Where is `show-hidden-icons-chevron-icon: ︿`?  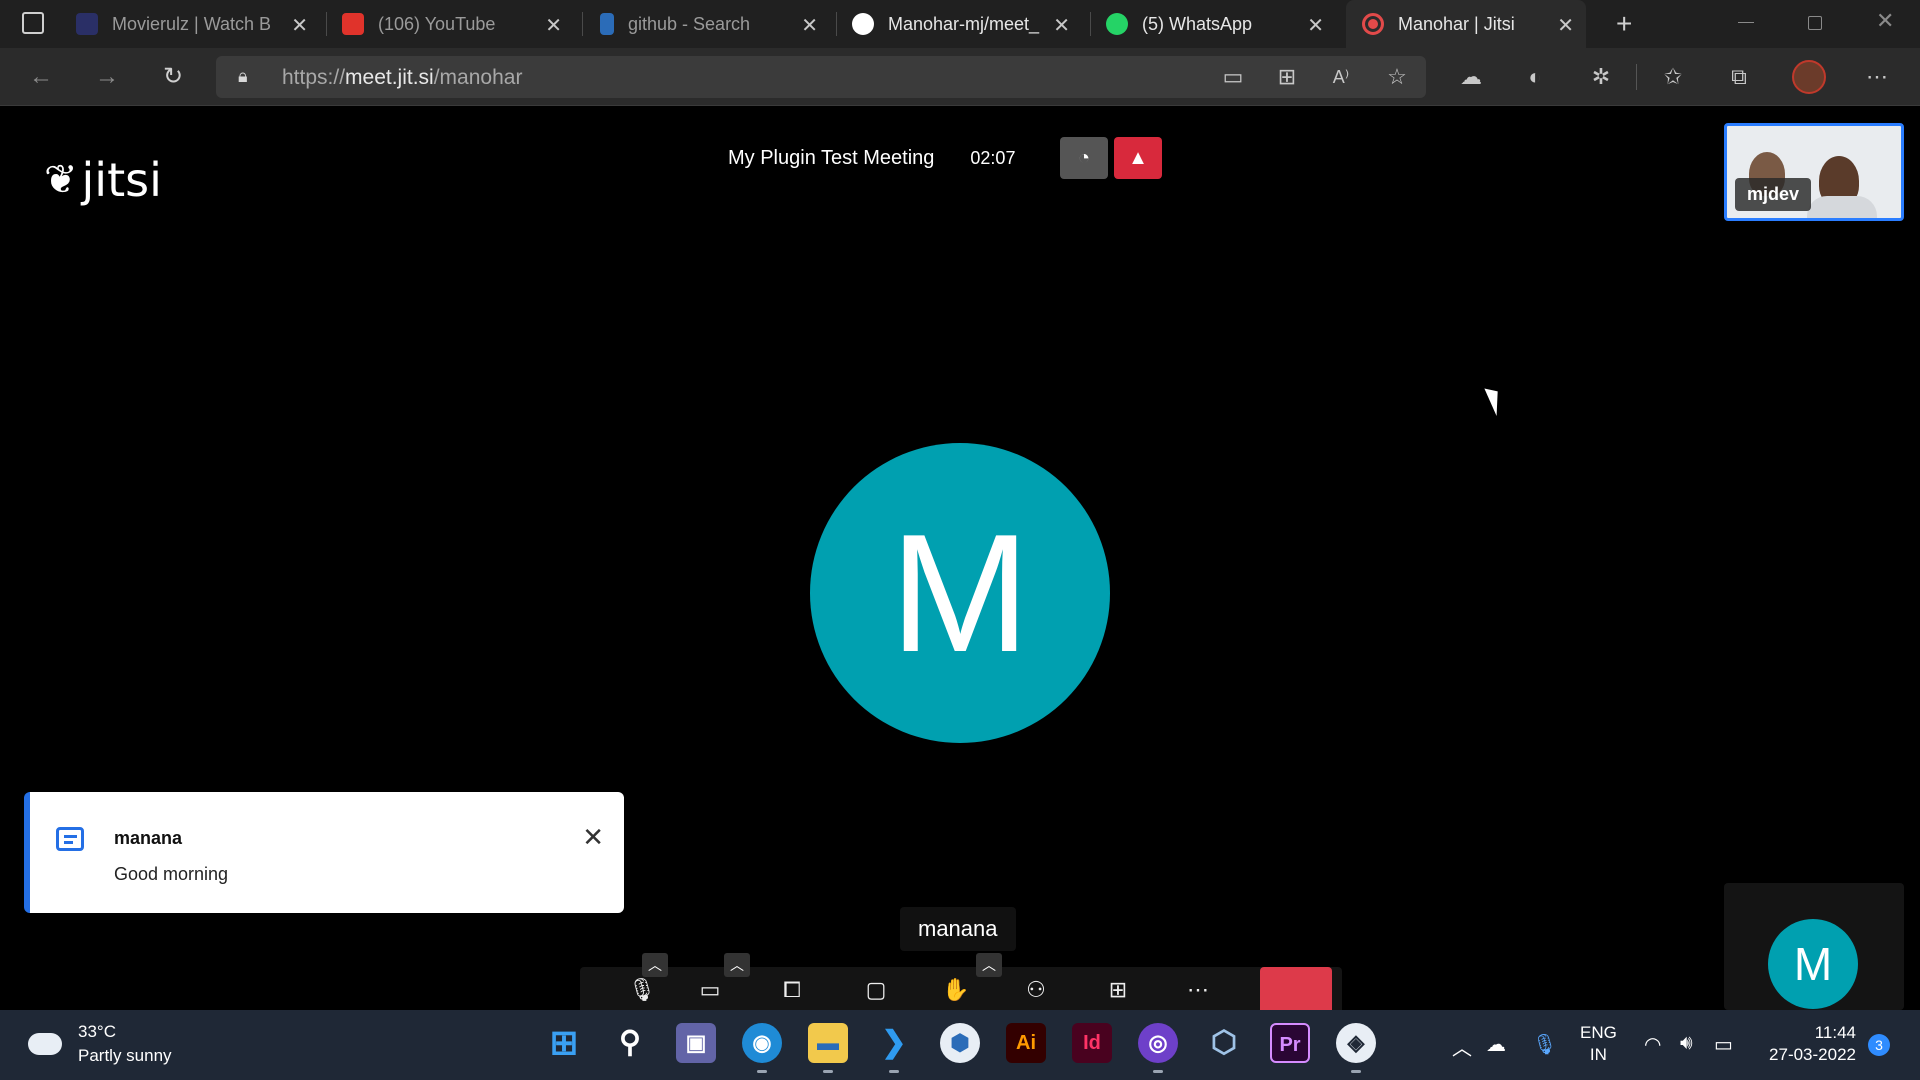
show-hidden-icons-chevron-icon: ︿ is located at coordinates (1462, 1046).